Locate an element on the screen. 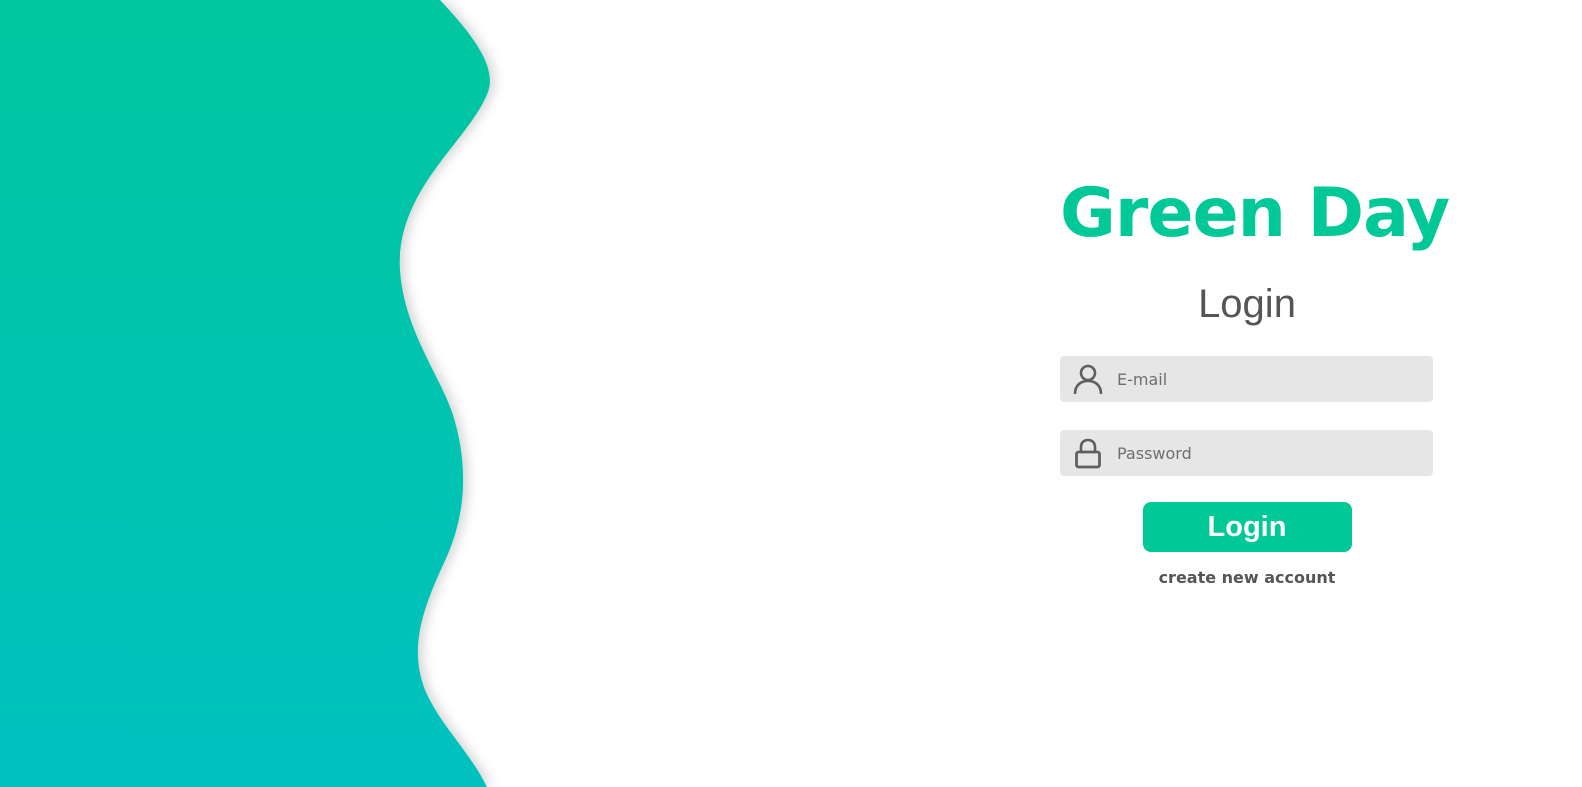 This screenshot has height=787, width=1582. password-field is located at coordinates (1246, 453).